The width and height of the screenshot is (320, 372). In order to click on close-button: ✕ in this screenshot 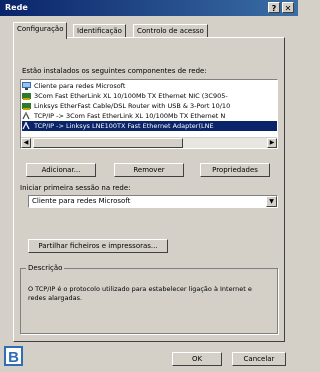, I will do `click(288, 7)`.